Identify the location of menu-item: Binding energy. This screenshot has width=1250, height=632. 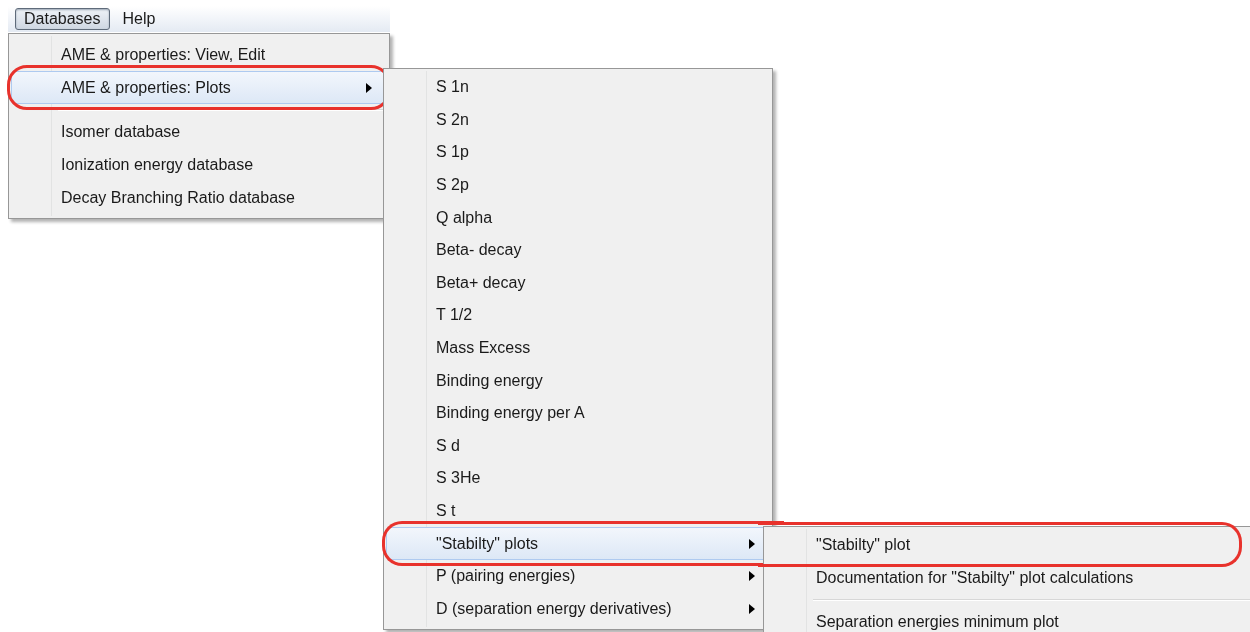
(578, 380).